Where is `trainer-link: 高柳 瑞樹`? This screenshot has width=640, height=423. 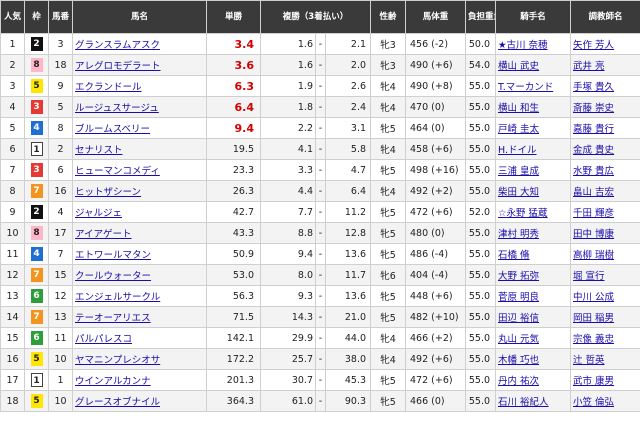 trainer-link: 高柳 瑞樹 is located at coordinates (593, 255).